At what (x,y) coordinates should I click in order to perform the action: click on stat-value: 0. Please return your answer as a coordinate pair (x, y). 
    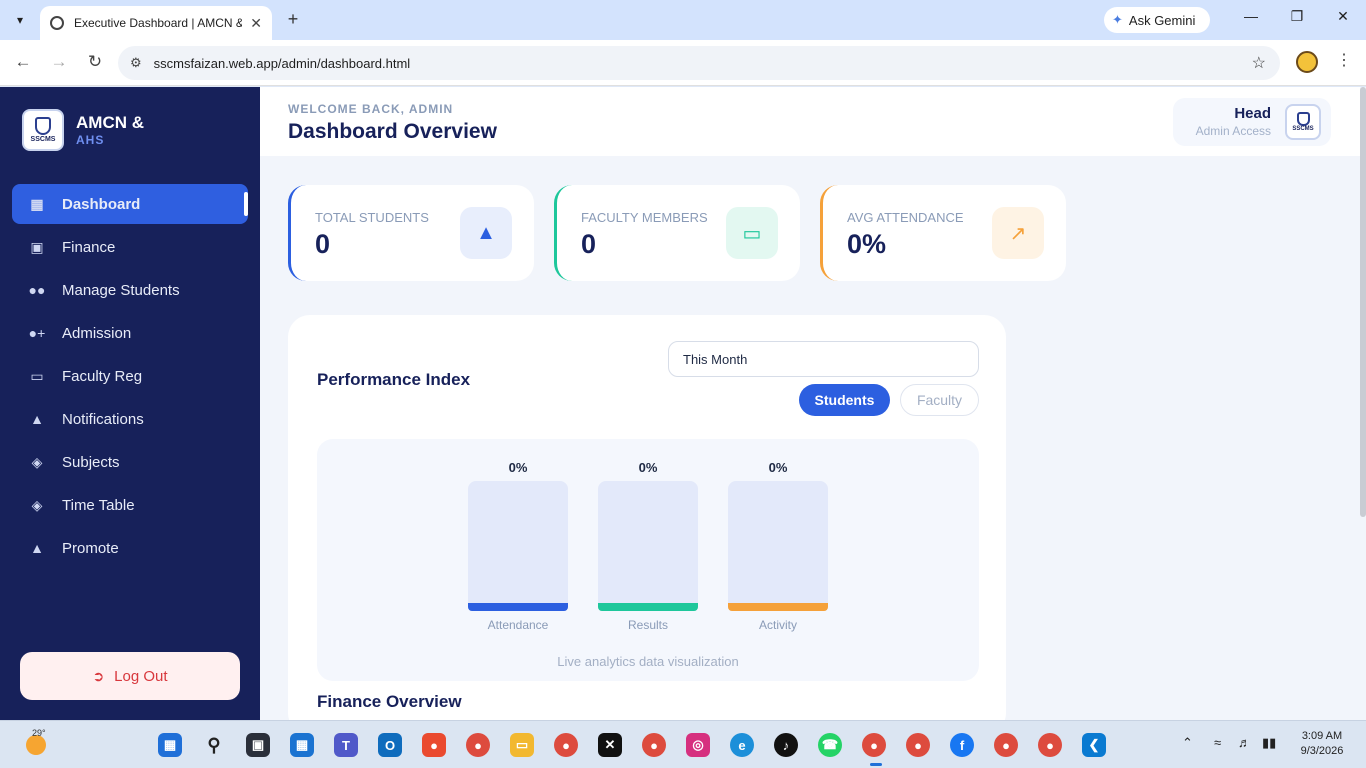
    Looking at the image, I should click on (323, 244).